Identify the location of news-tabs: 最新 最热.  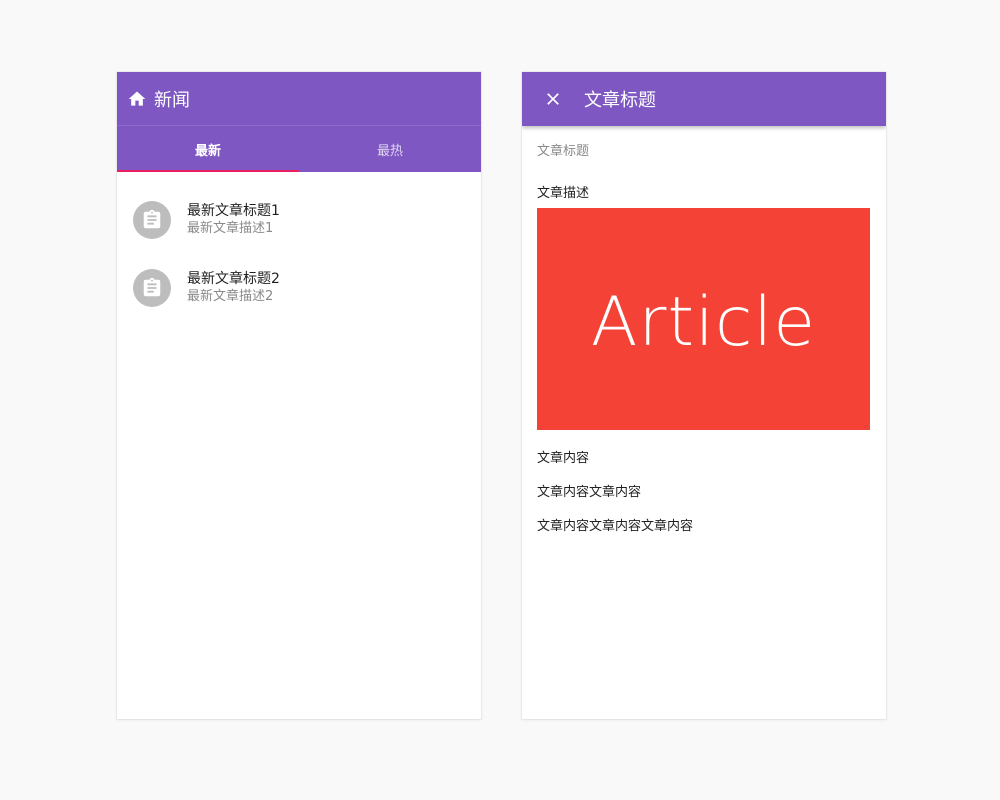
(299, 149).